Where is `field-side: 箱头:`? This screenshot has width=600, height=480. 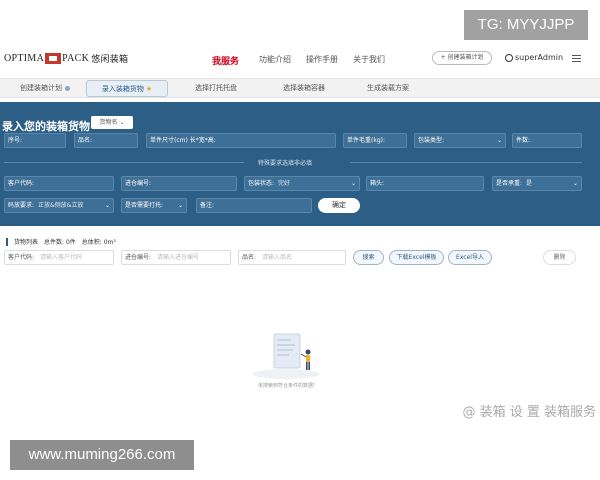
field-side: 箱头: is located at coordinates (425, 183).